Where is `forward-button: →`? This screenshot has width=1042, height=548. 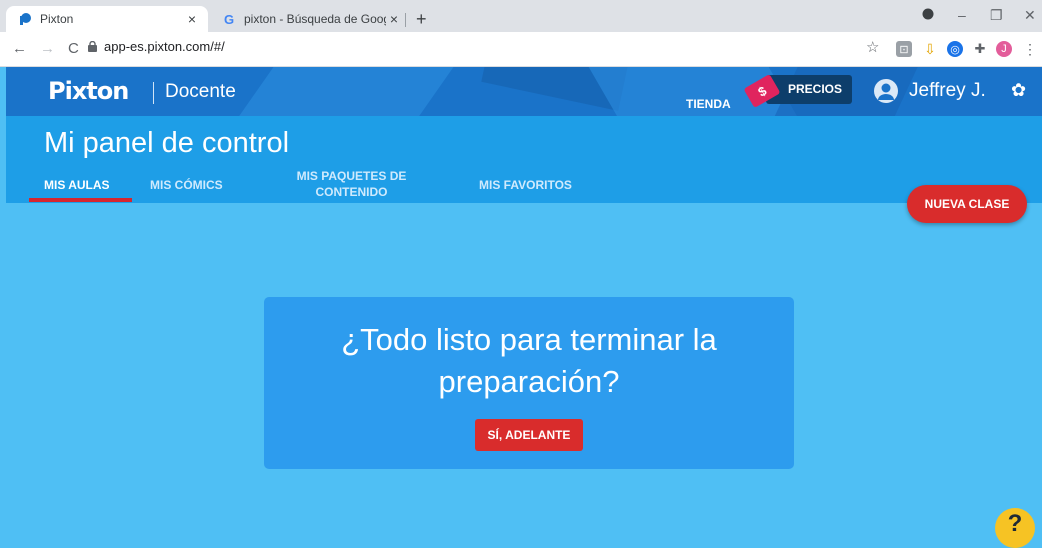
forward-button: → is located at coordinates (47, 48).